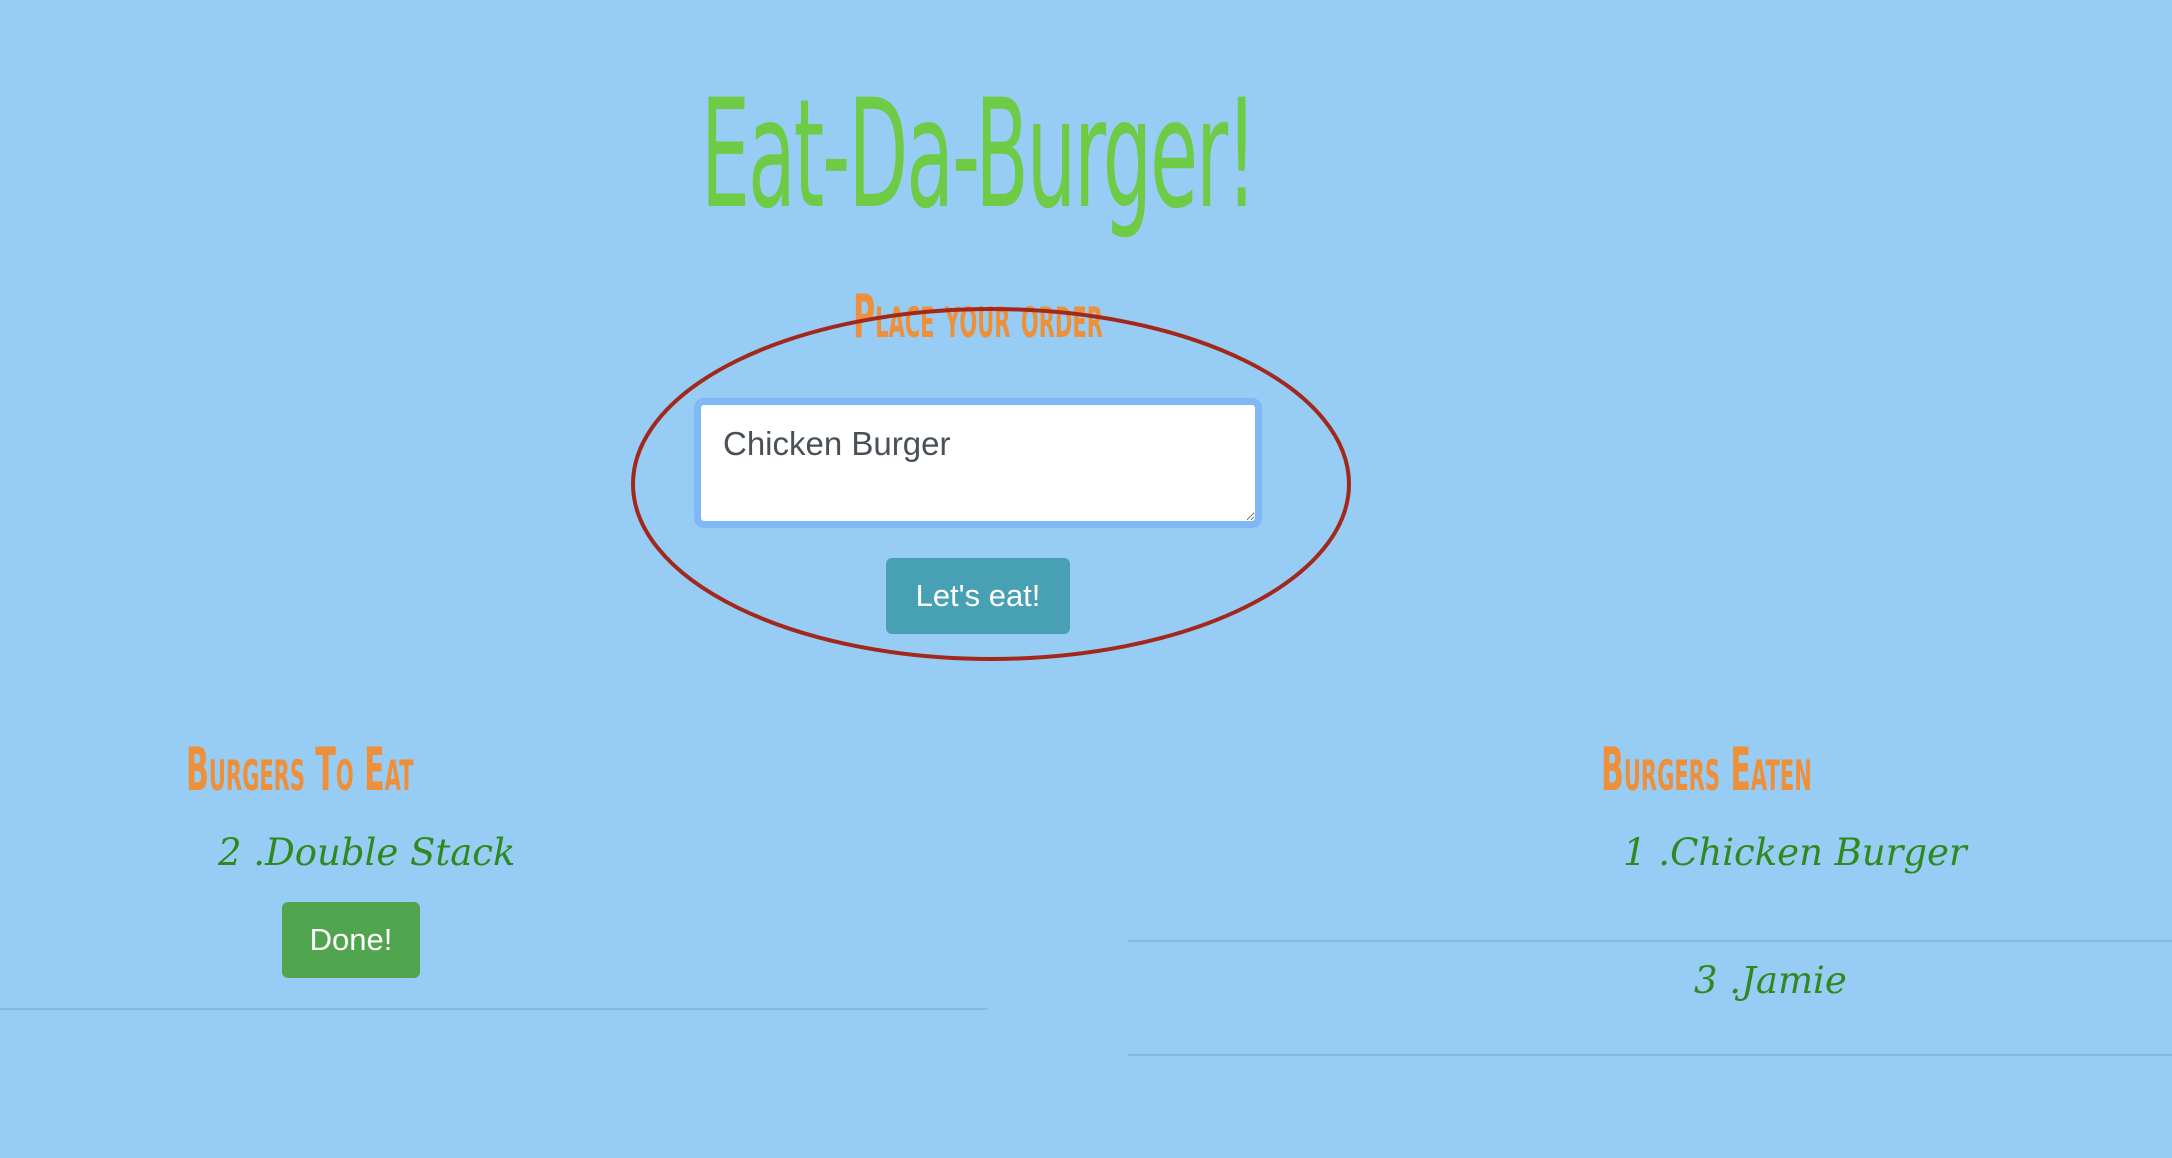 This screenshot has width=2172, height=1158. What do you see at coordinates (300, 770) in the screenshot?
I see `to-eat-heading: Burgers To Eat` at bounding box center [300, 770].